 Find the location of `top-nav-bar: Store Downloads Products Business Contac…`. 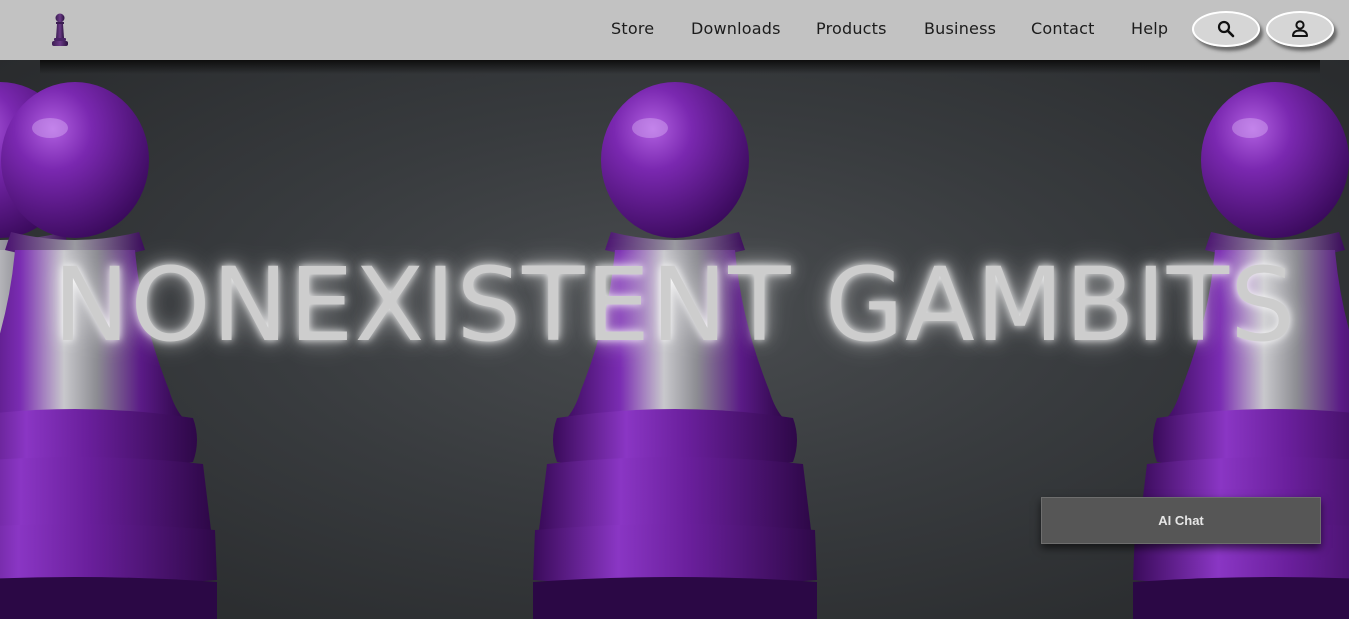

top-nav-bar: Store Downloads Products Business Contac… is located at coordinates (674, 30).